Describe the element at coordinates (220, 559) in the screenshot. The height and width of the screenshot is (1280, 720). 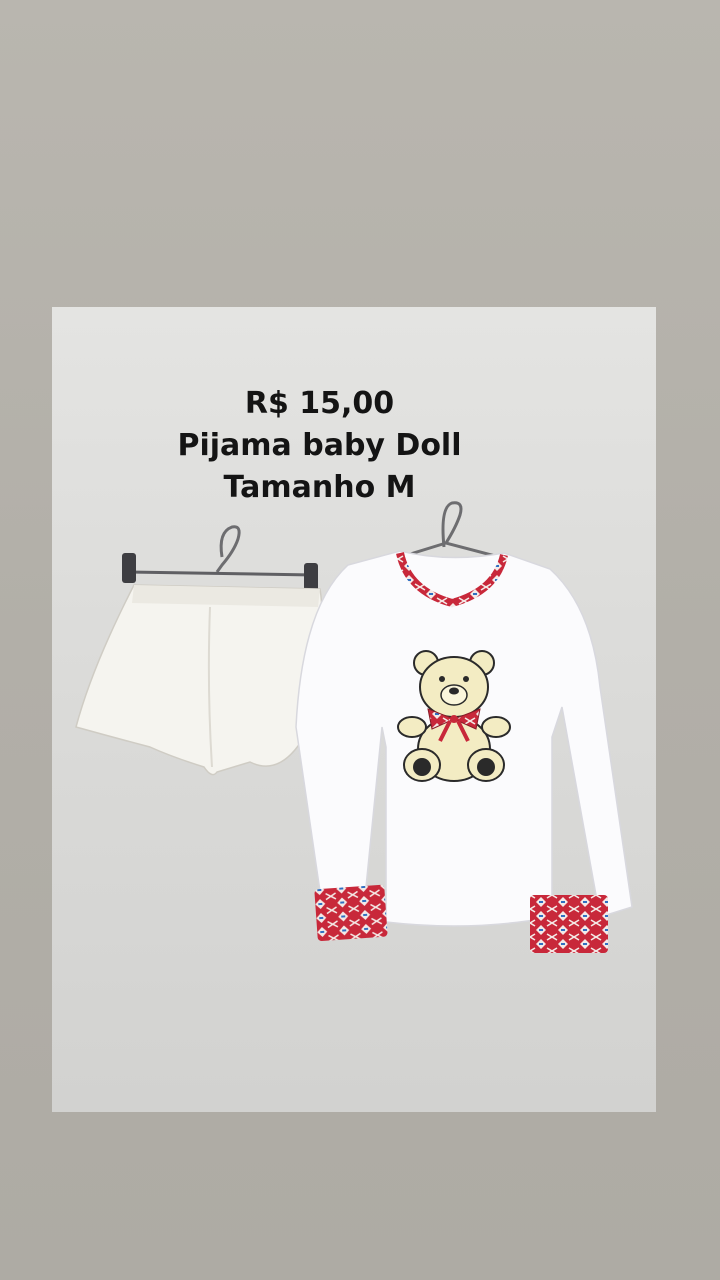
I see `shorts-hanger` at that location.